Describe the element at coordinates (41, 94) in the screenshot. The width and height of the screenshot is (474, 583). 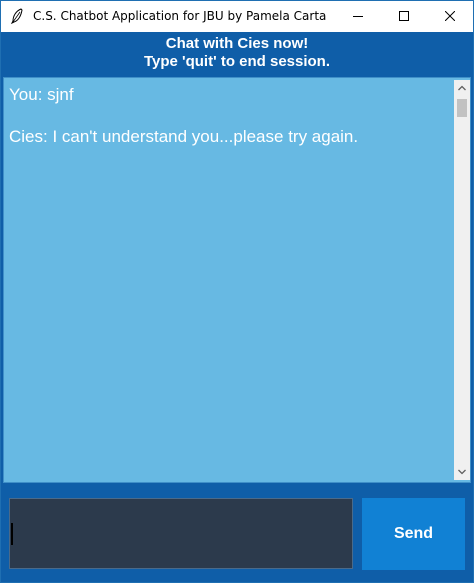
I see `chat-message-user: You: sjnf` at that location.